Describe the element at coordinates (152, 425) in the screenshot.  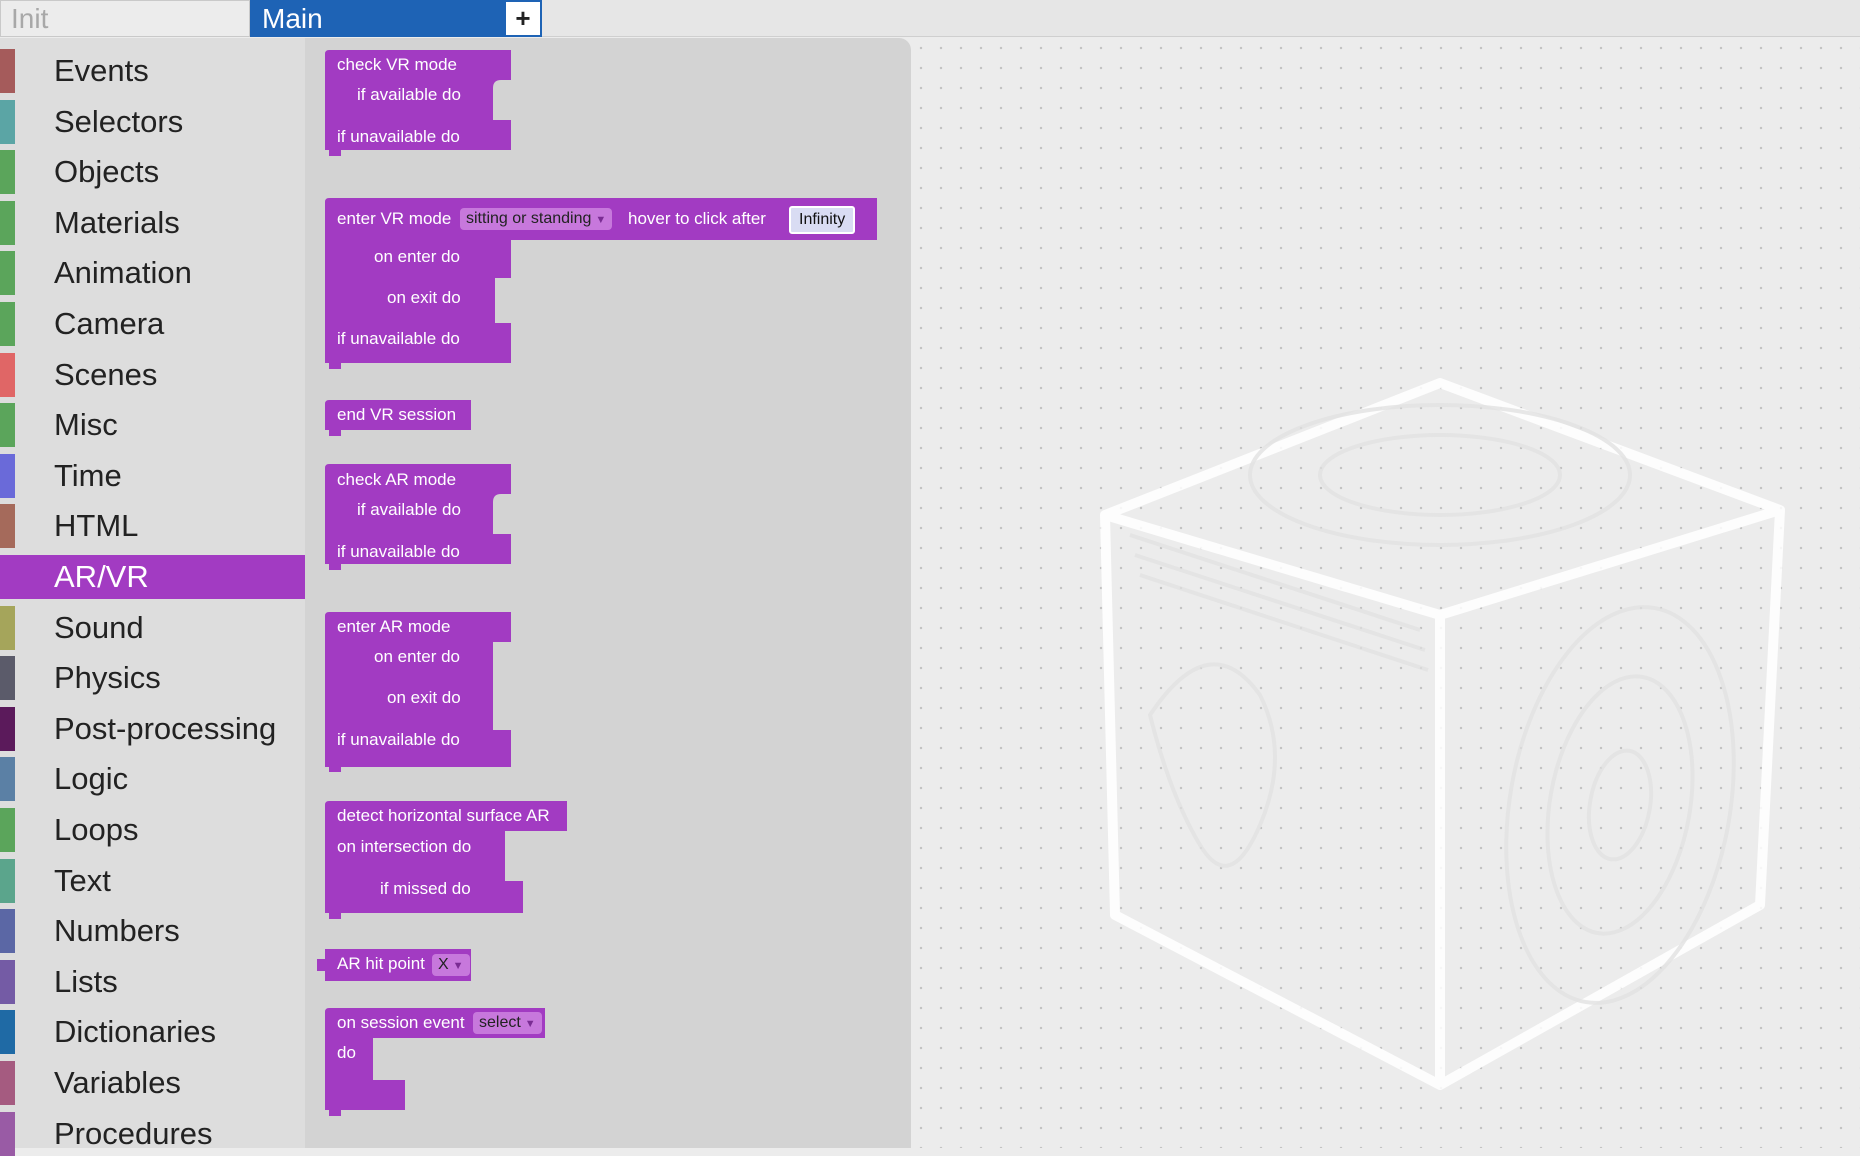
I see `category-misc: Misc` at that location.